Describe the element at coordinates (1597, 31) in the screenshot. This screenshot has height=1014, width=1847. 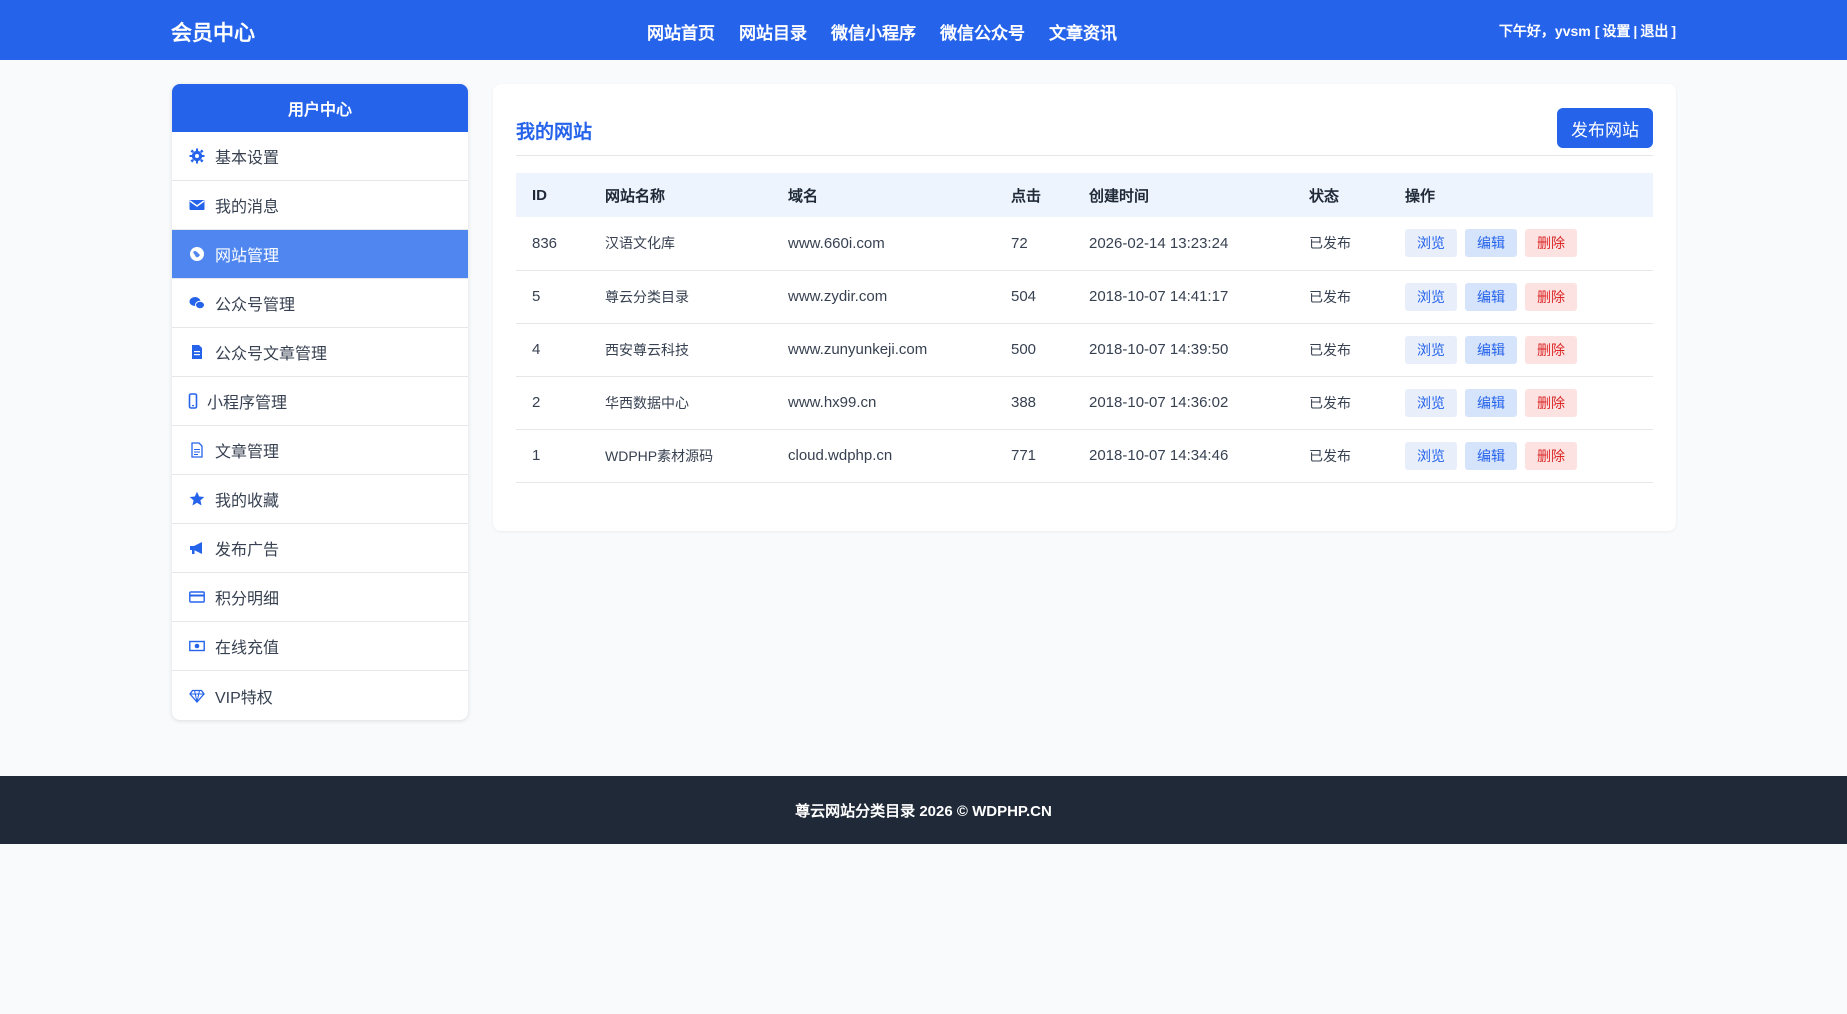
I see `bracket-open: [` at that location.